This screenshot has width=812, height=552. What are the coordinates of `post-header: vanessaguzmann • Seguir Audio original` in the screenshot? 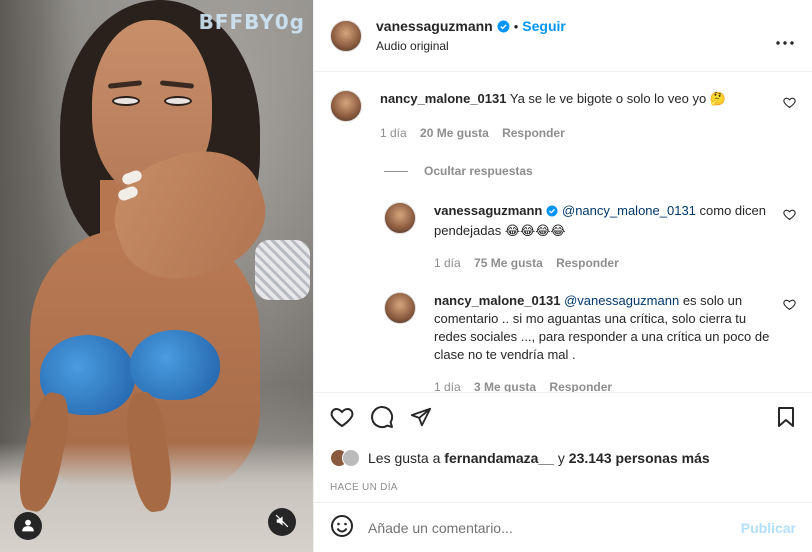 It's located at (563, 36).